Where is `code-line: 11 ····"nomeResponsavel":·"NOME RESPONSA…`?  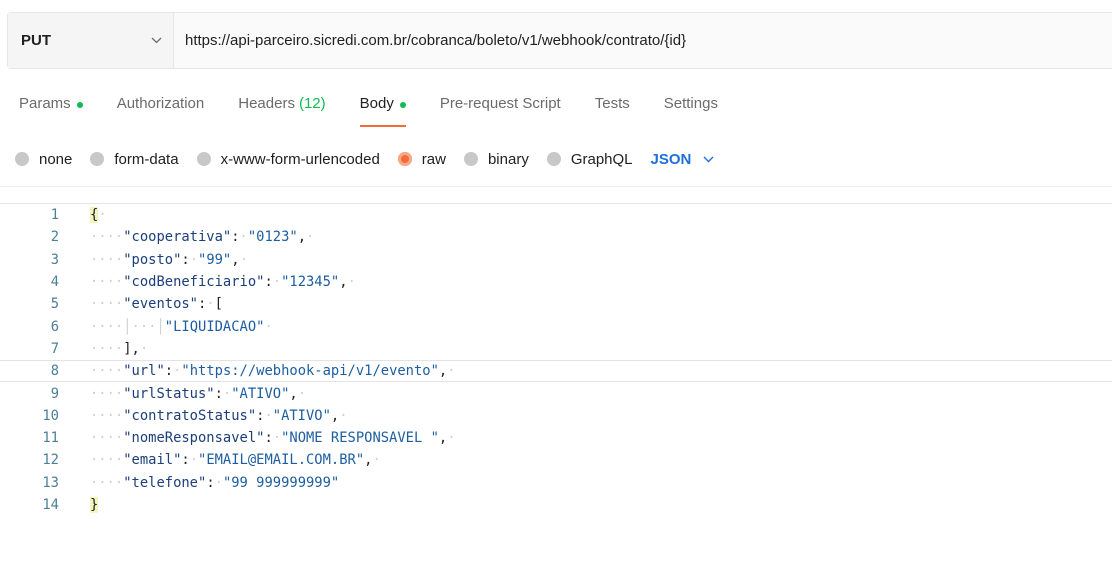 code-line: 11 ····"nomeResponsavel":·"NOME RESPONSA… is located at coordinates (556, 438).